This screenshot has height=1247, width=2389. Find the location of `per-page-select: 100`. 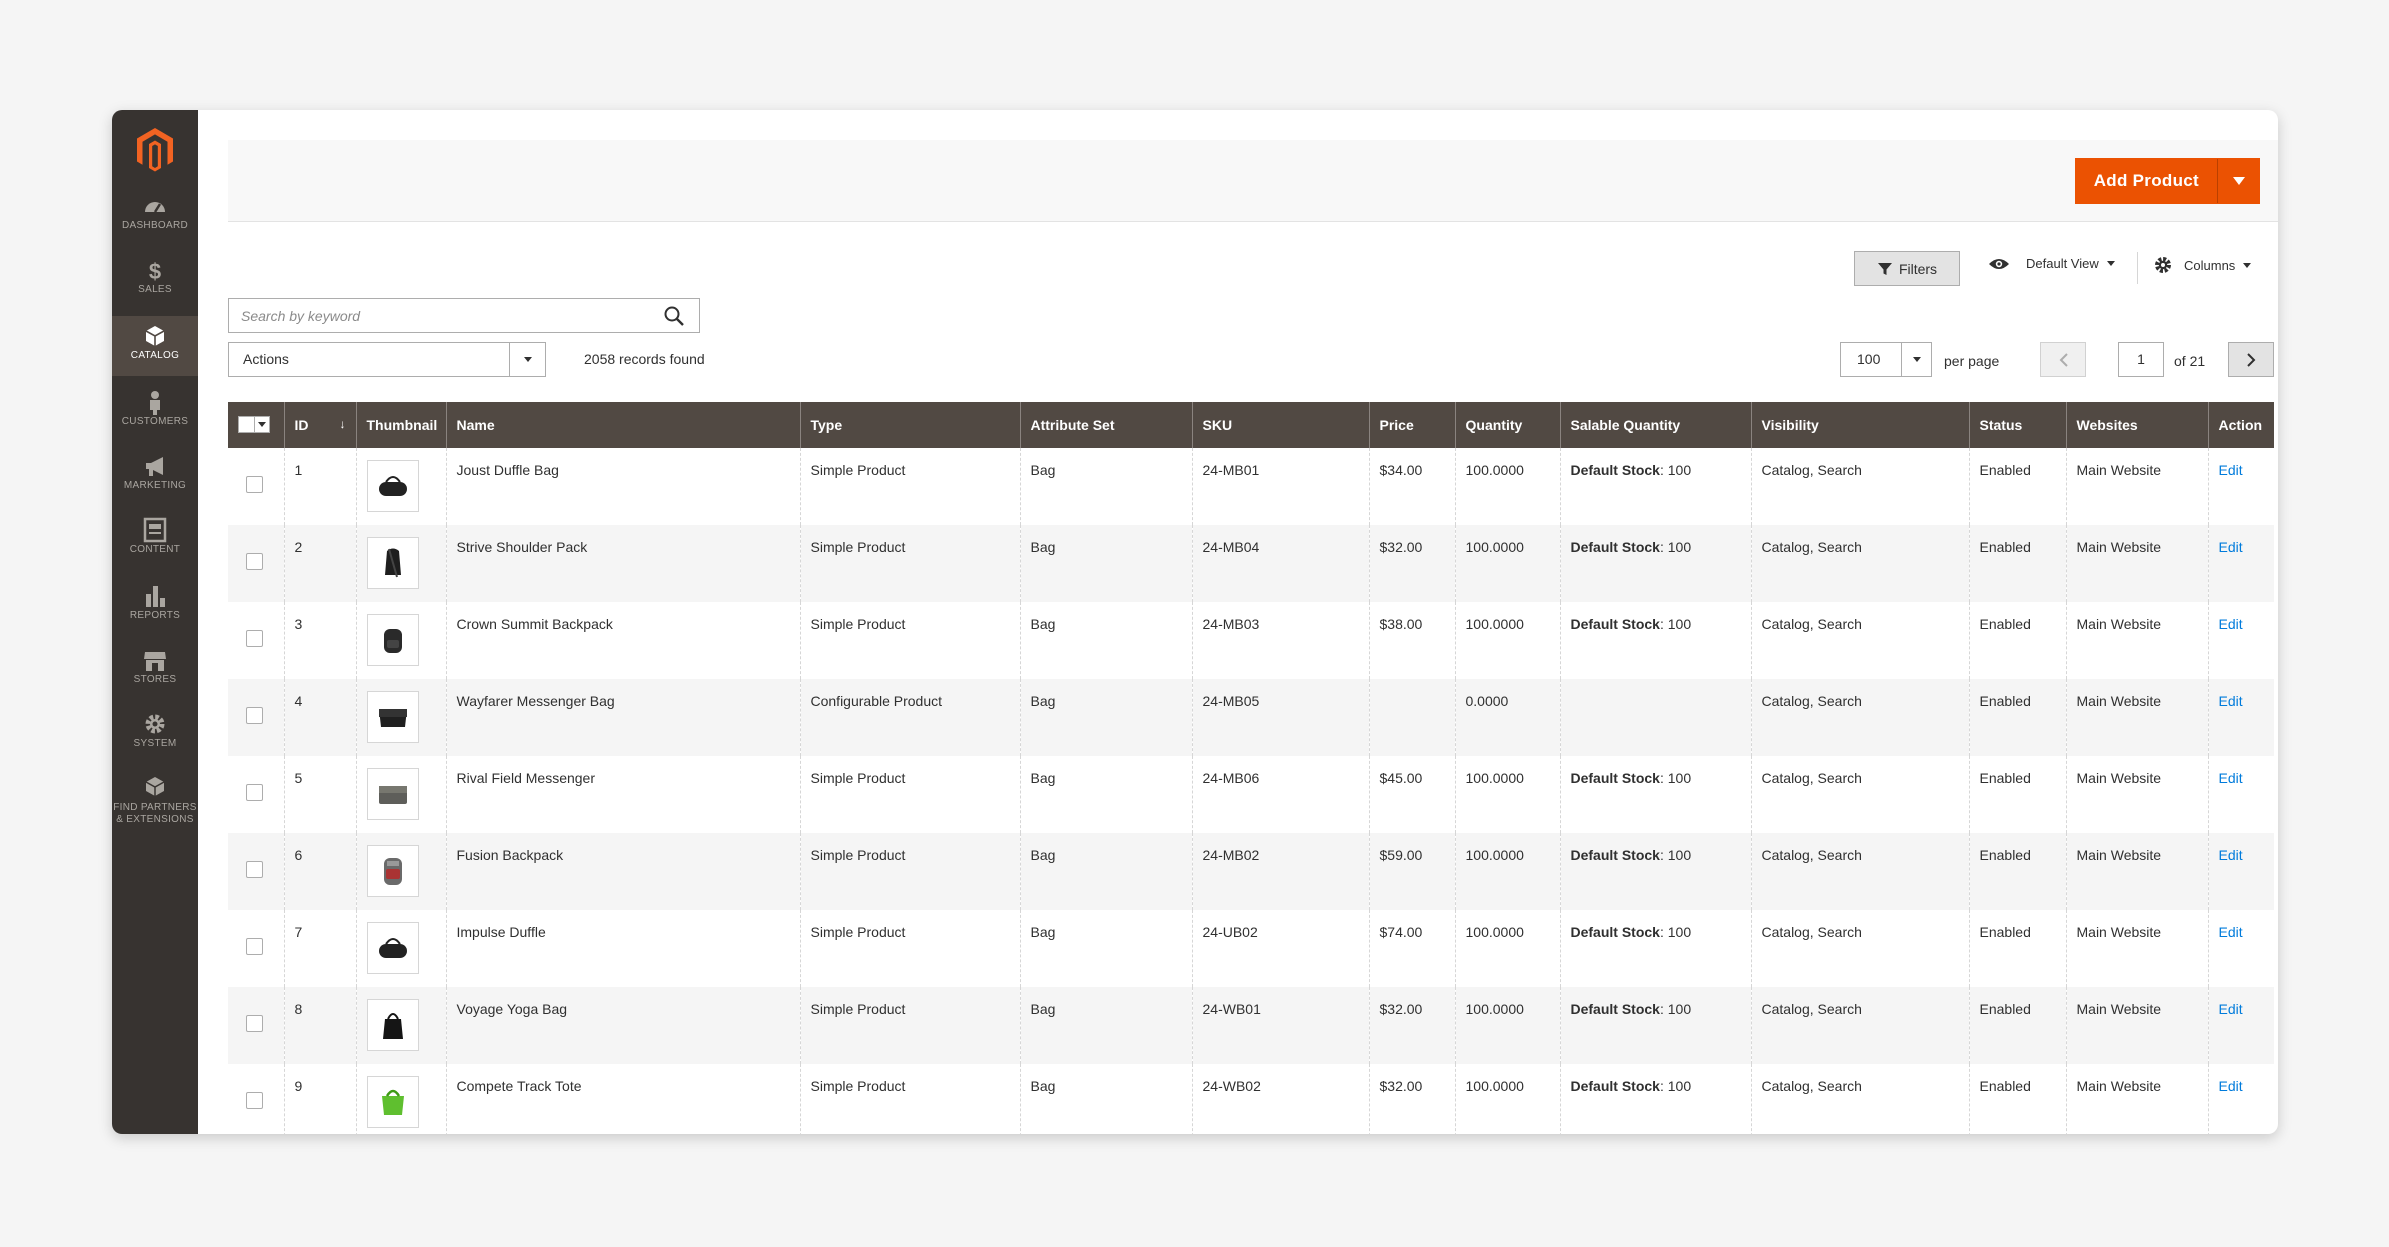

per-page-select: 100 is located at coordinates (1886, 359).